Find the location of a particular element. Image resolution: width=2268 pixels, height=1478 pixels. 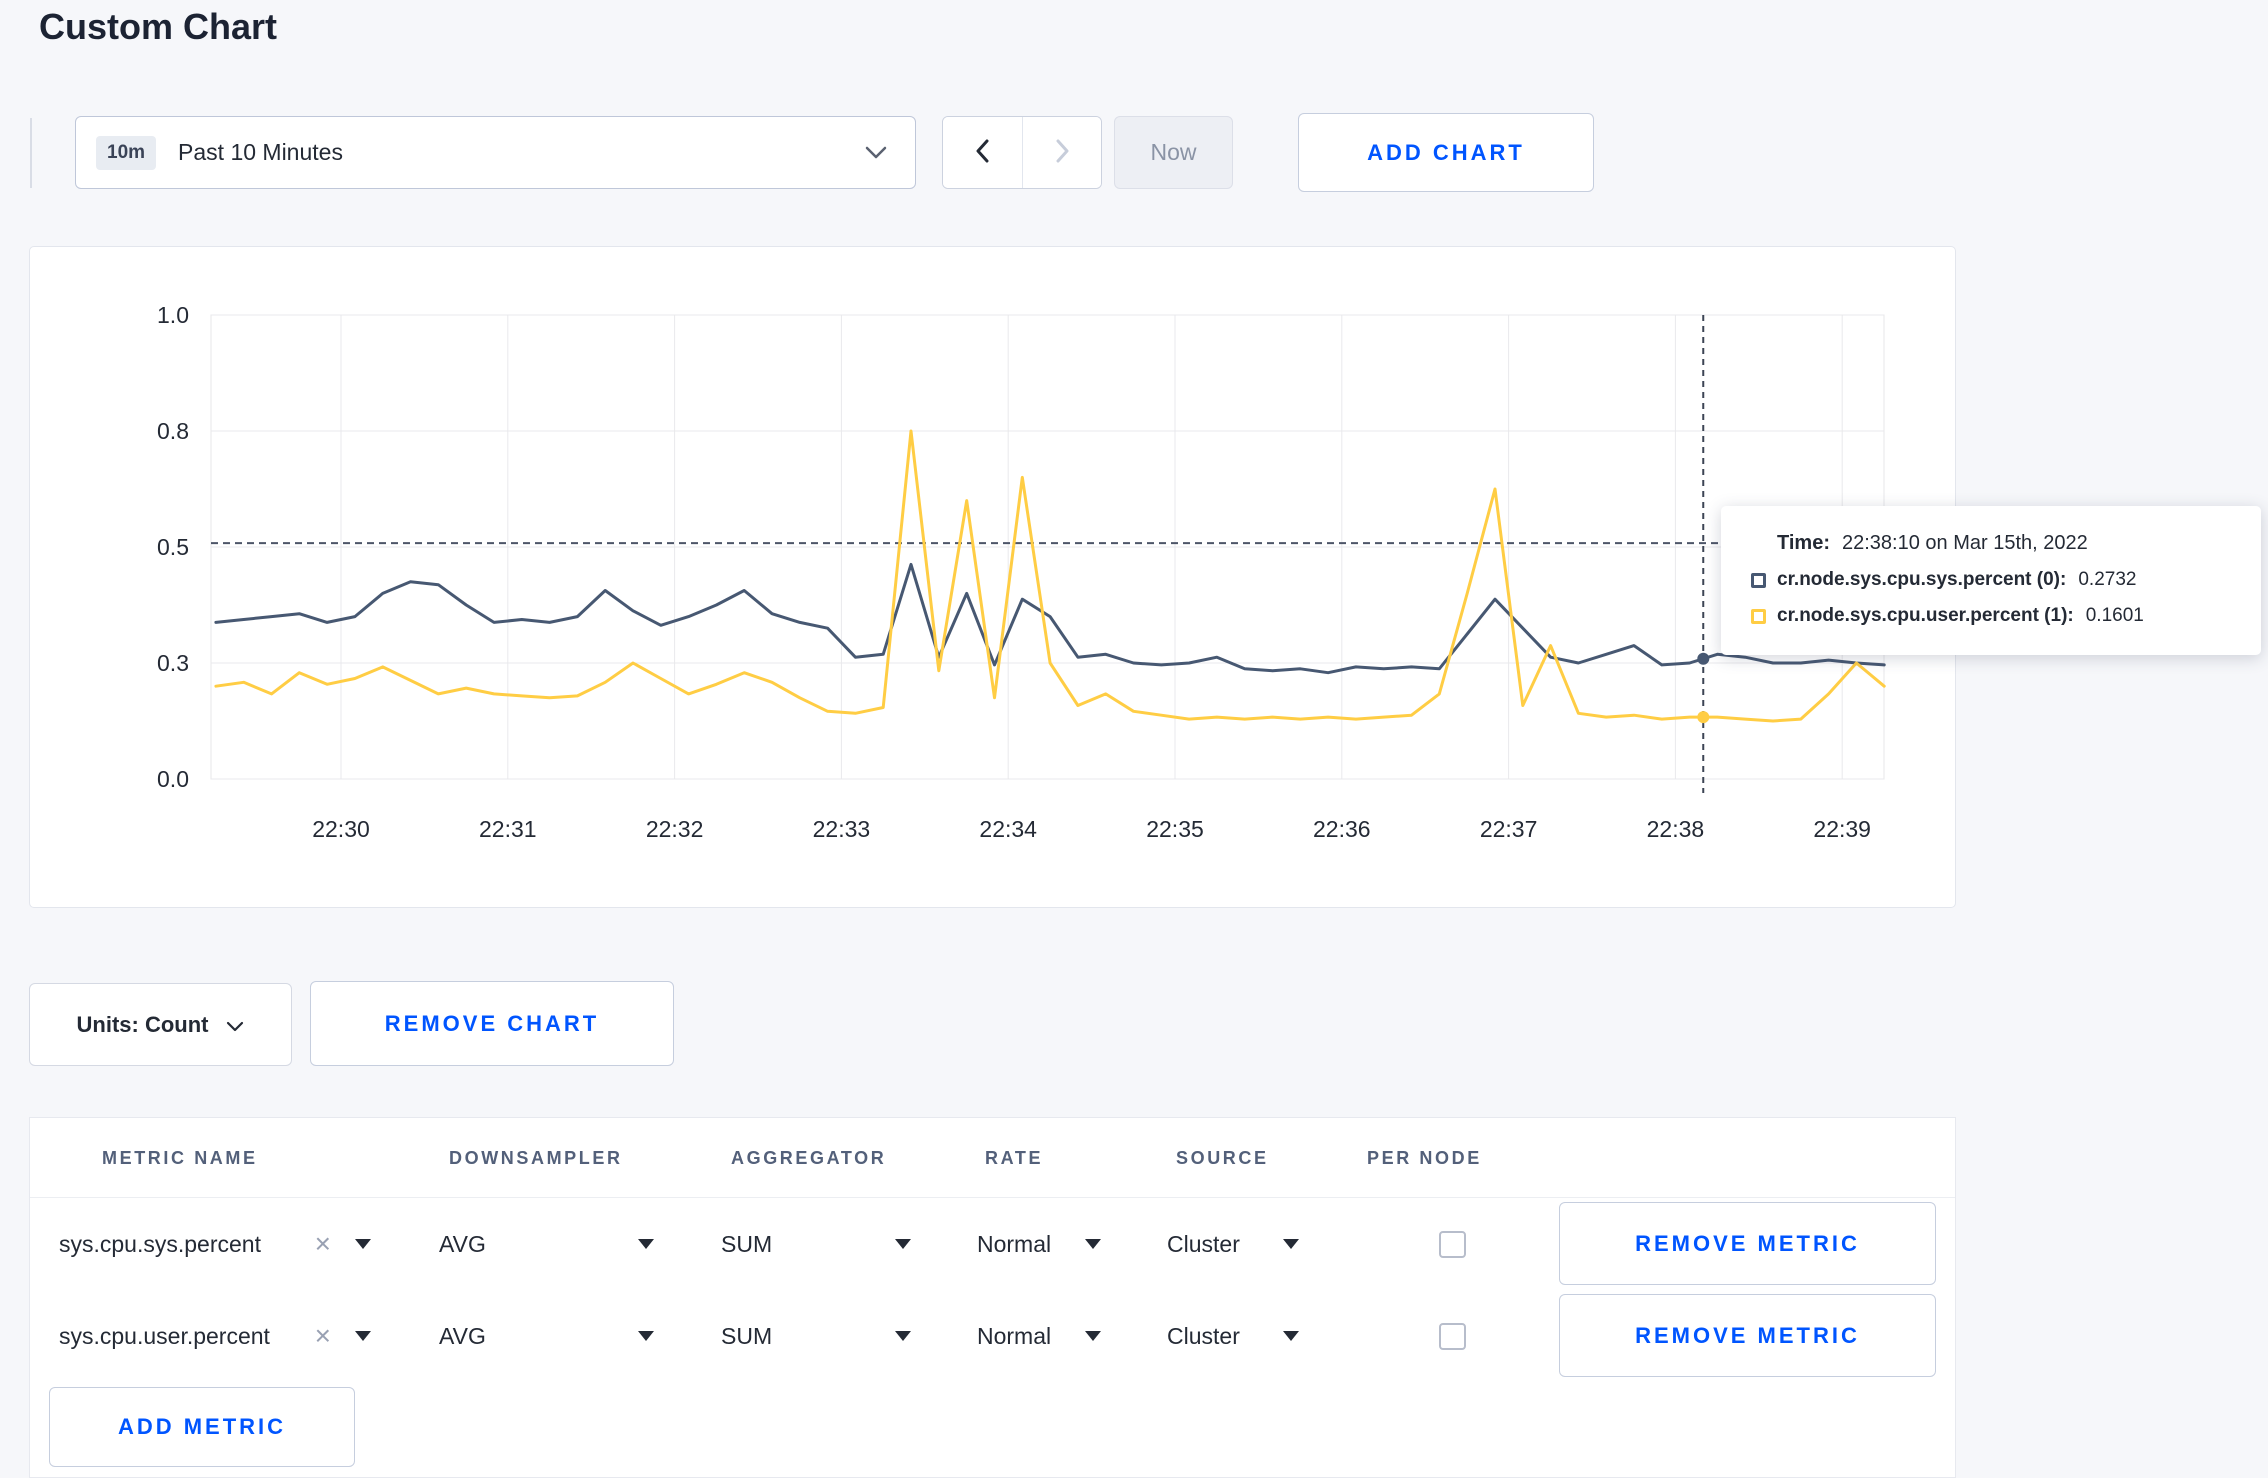

svg-text: 0.3 is located at coordinates (173, 663).